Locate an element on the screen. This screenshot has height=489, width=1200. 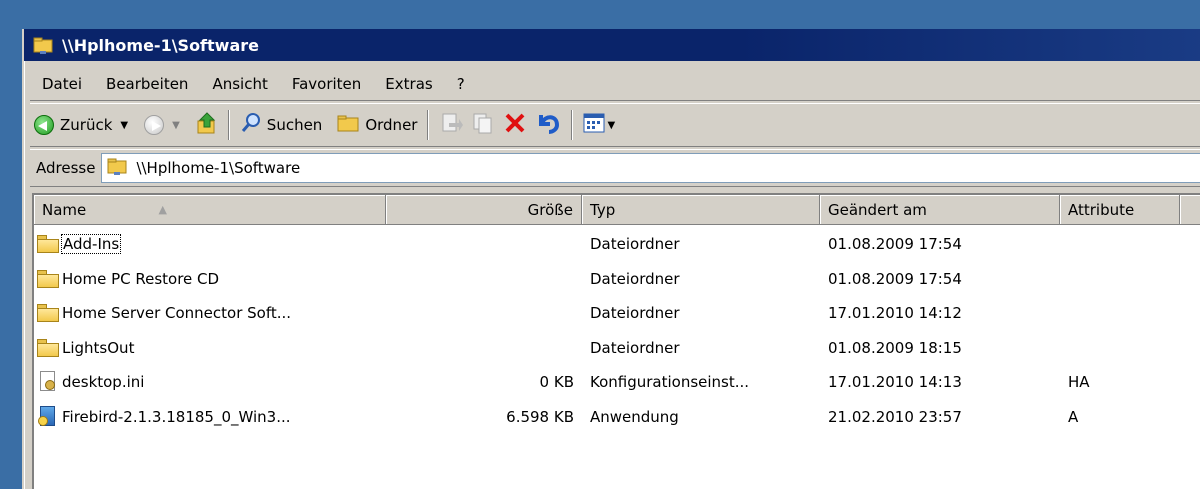
file-modified: 01.08.2009 18:15 is located at coordinates (895, 347).